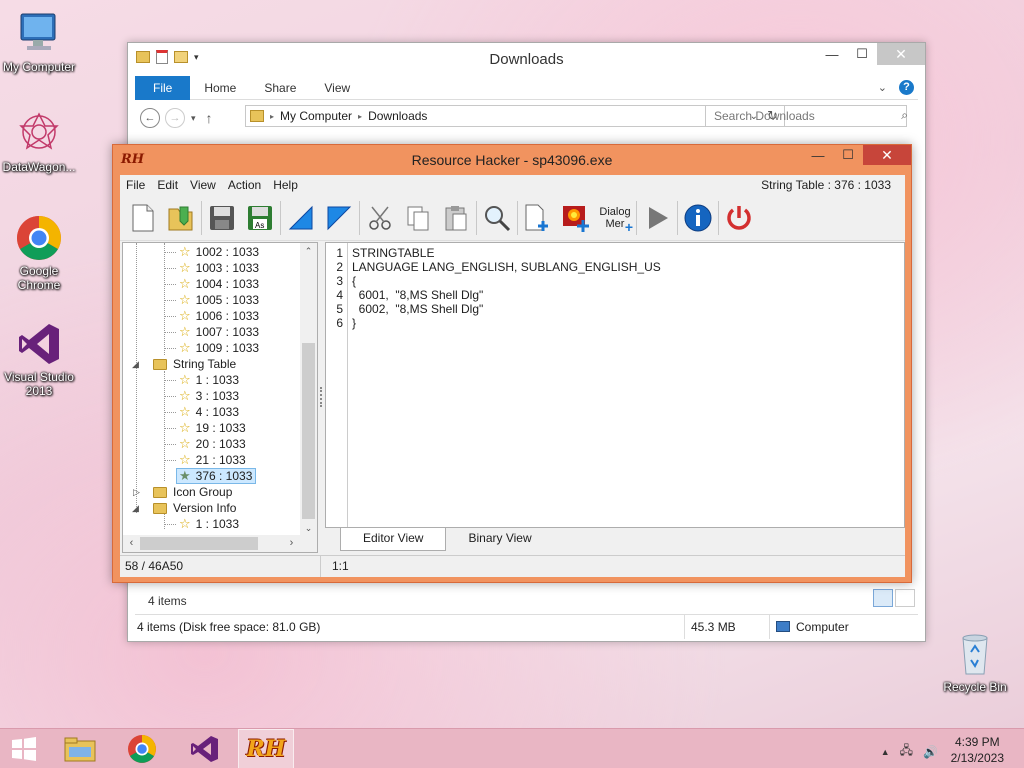  Describe the element at coordinates (906, 751) in the screenshot. I see `network-icon: 🖧` at that location.